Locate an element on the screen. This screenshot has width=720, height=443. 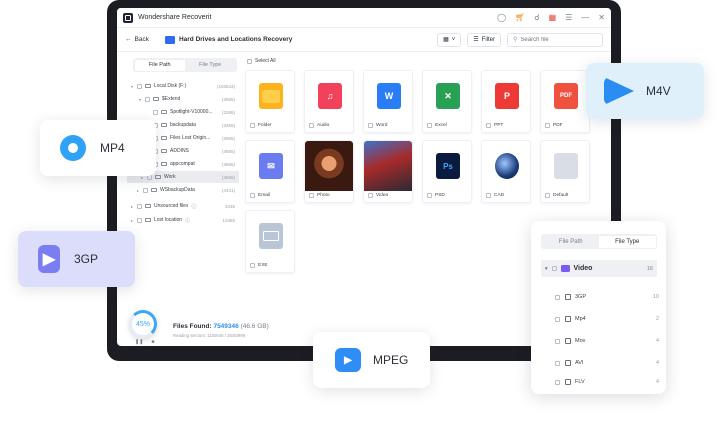
3gp-icon: ▶ is located at coordinates (49, 259).